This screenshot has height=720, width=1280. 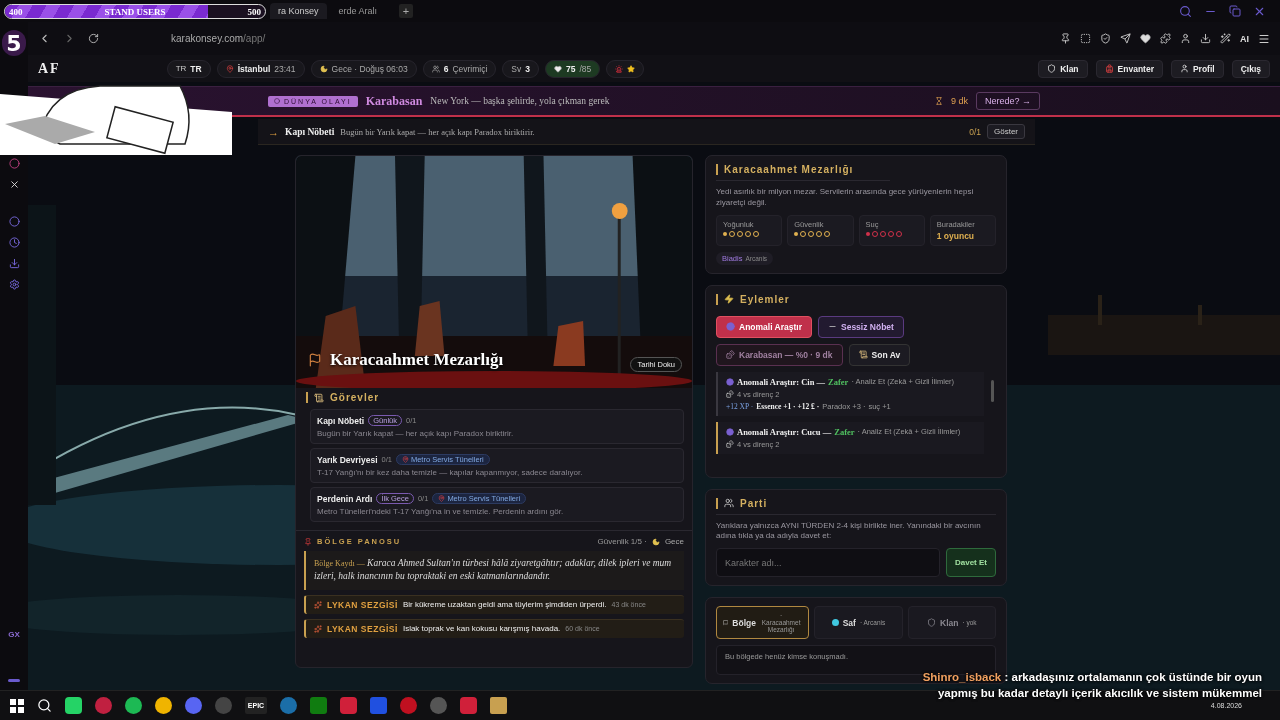 What do you see at coordinates (14, 284) in the screenshot?
I see `settings-icon` at bounding box center [14, 284].